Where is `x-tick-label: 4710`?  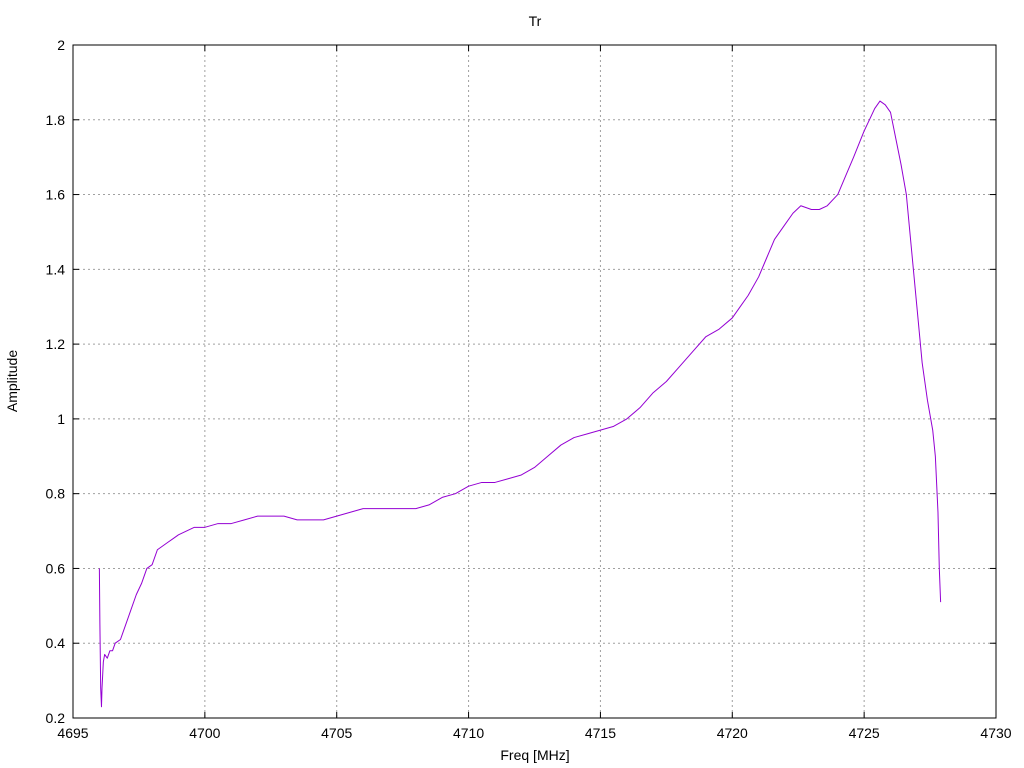
x-tick-label: 4710 is located at coordinates (468, 733).